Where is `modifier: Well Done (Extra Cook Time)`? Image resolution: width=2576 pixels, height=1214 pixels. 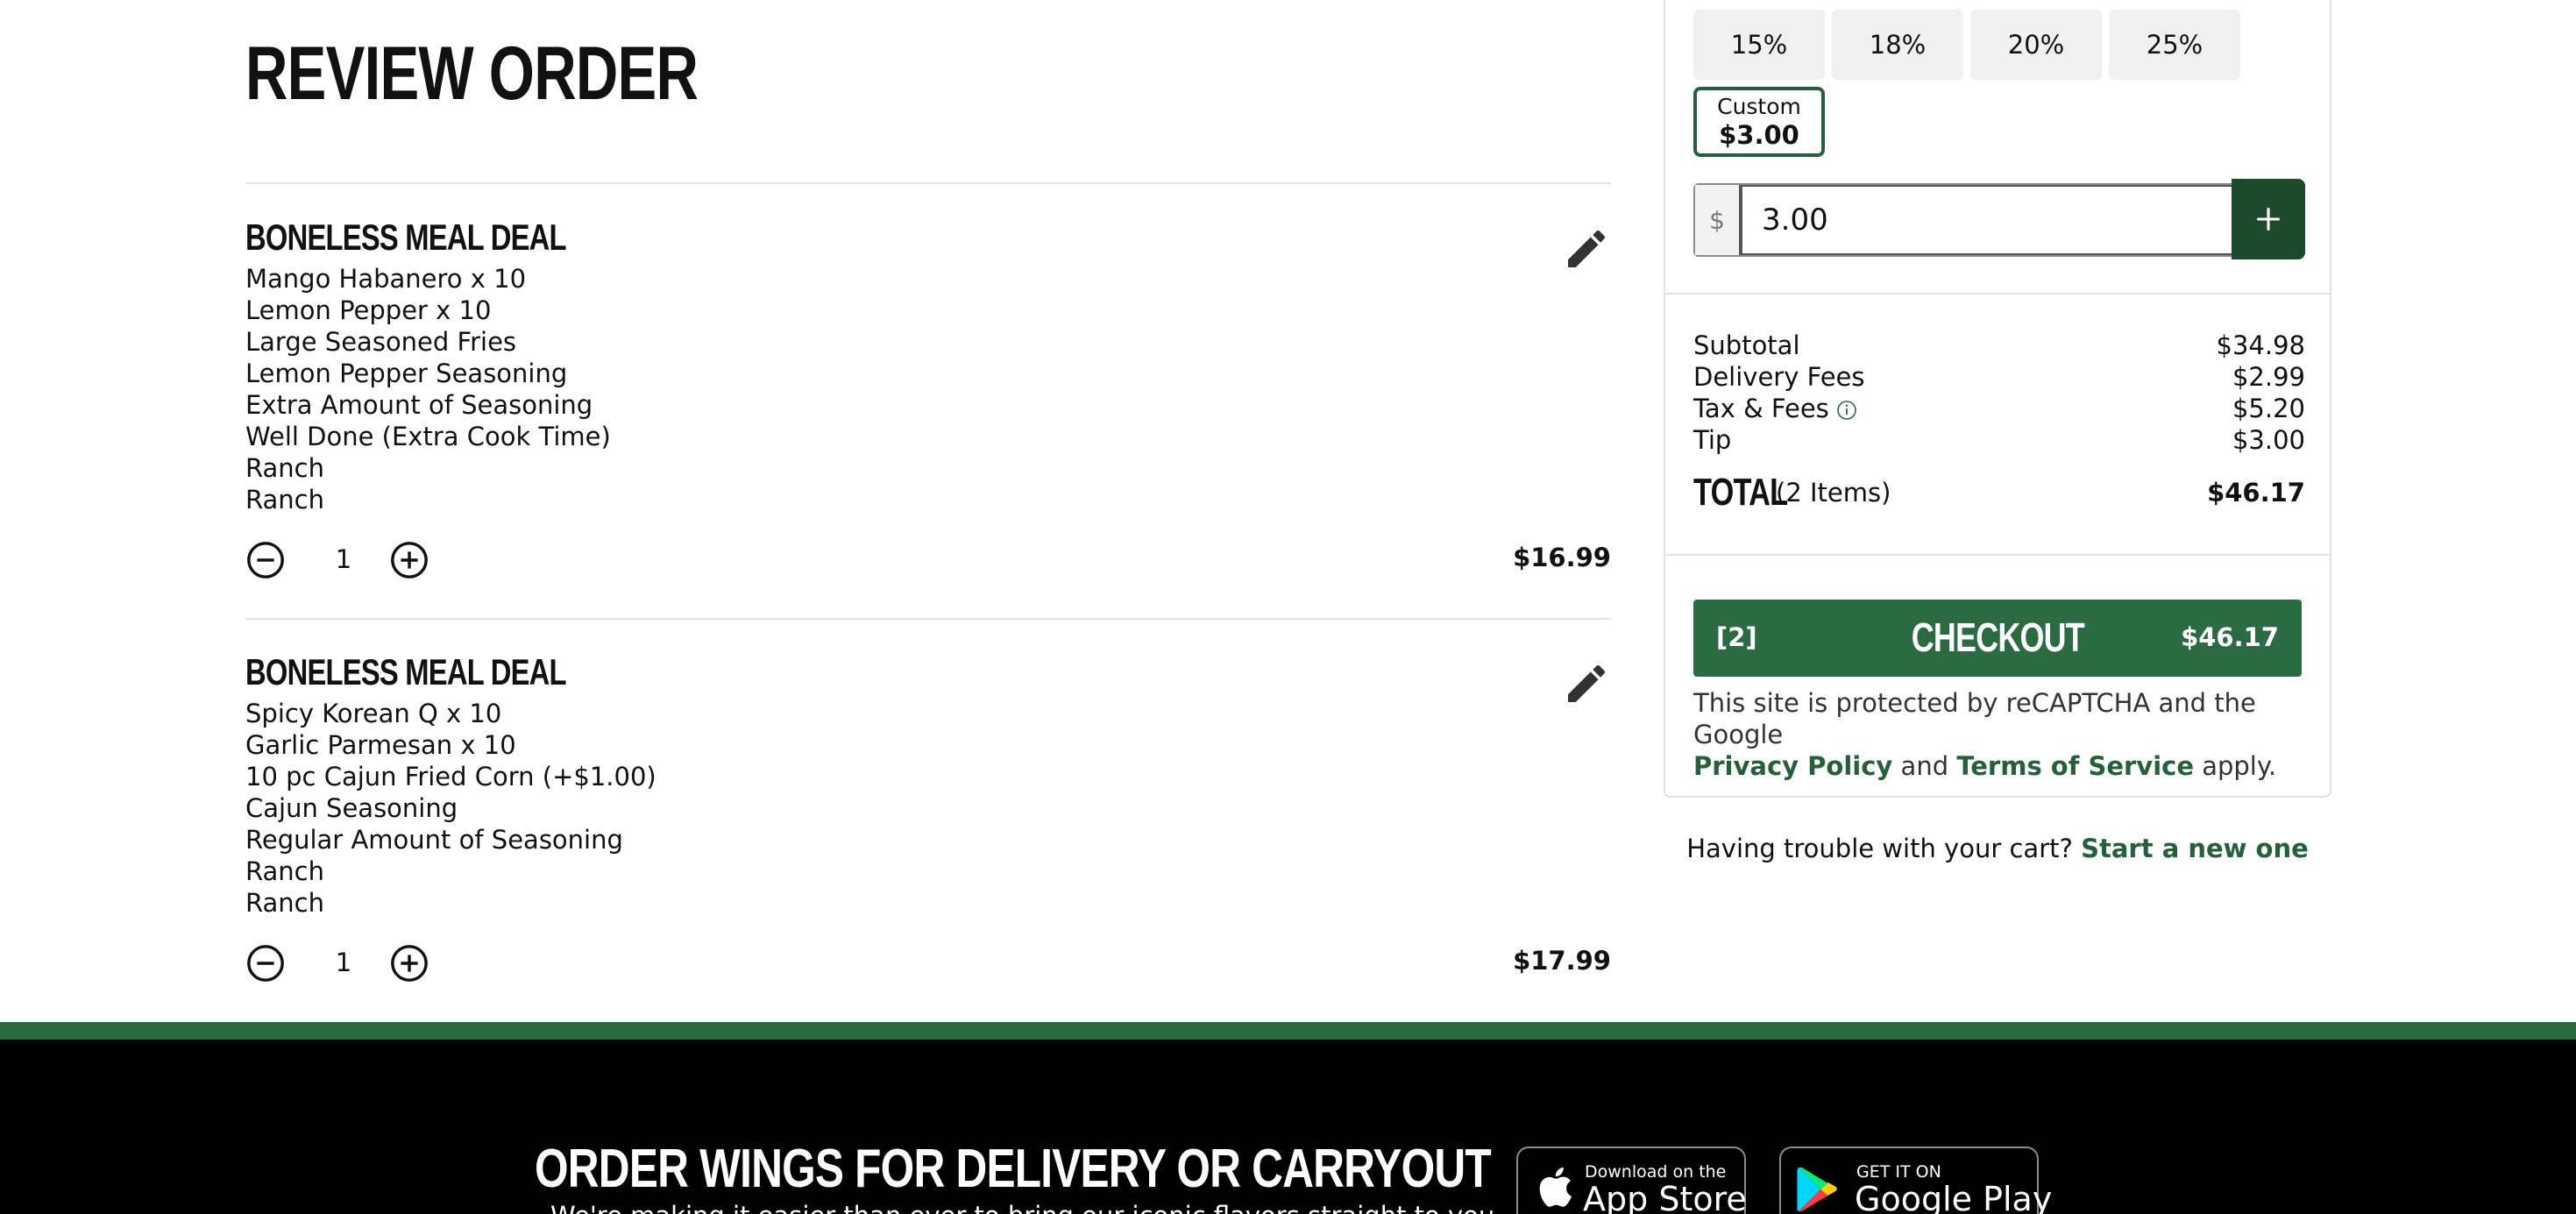 modifier: Well Done (Extra Cook Time) is located at coordinates (428, 436).